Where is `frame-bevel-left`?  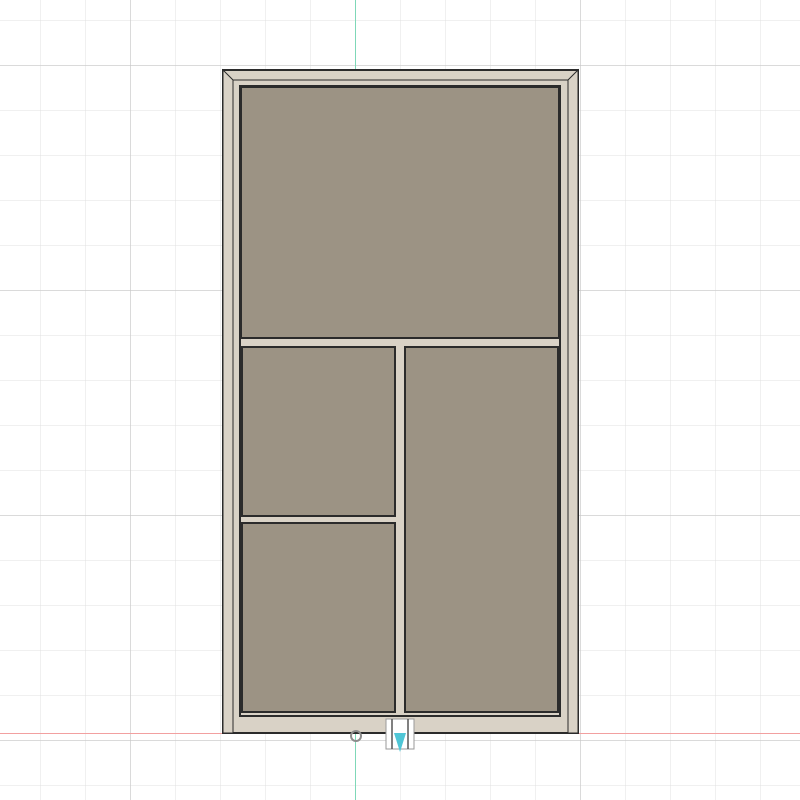 frame-bevel-left is located at coordinates (228, 401).